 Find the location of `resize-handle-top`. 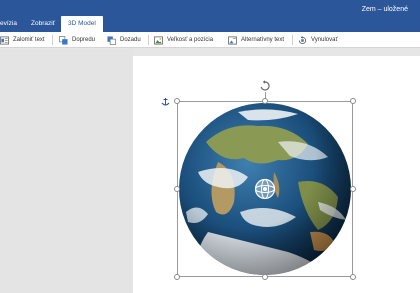

resize-handle-top is located at coordinates (265, 101).